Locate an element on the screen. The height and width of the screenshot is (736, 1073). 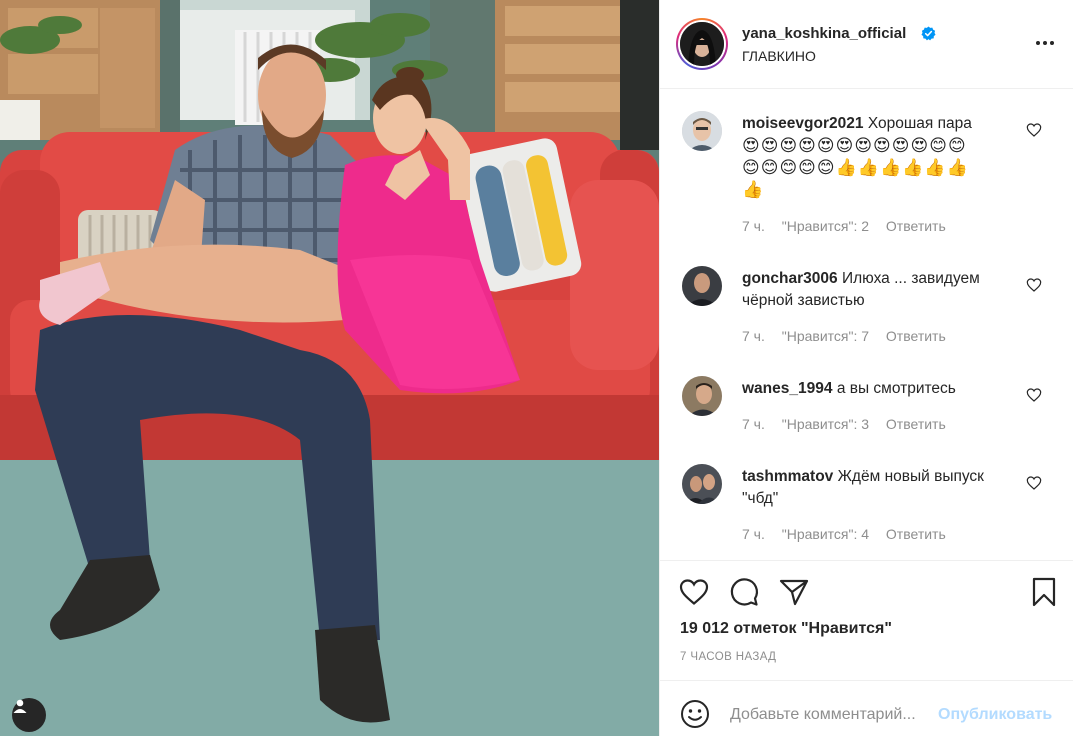
comment-emoji-line: 😊😊😊😊😊👍👍👍👍👍👍 is located at coordinates (855, 167).